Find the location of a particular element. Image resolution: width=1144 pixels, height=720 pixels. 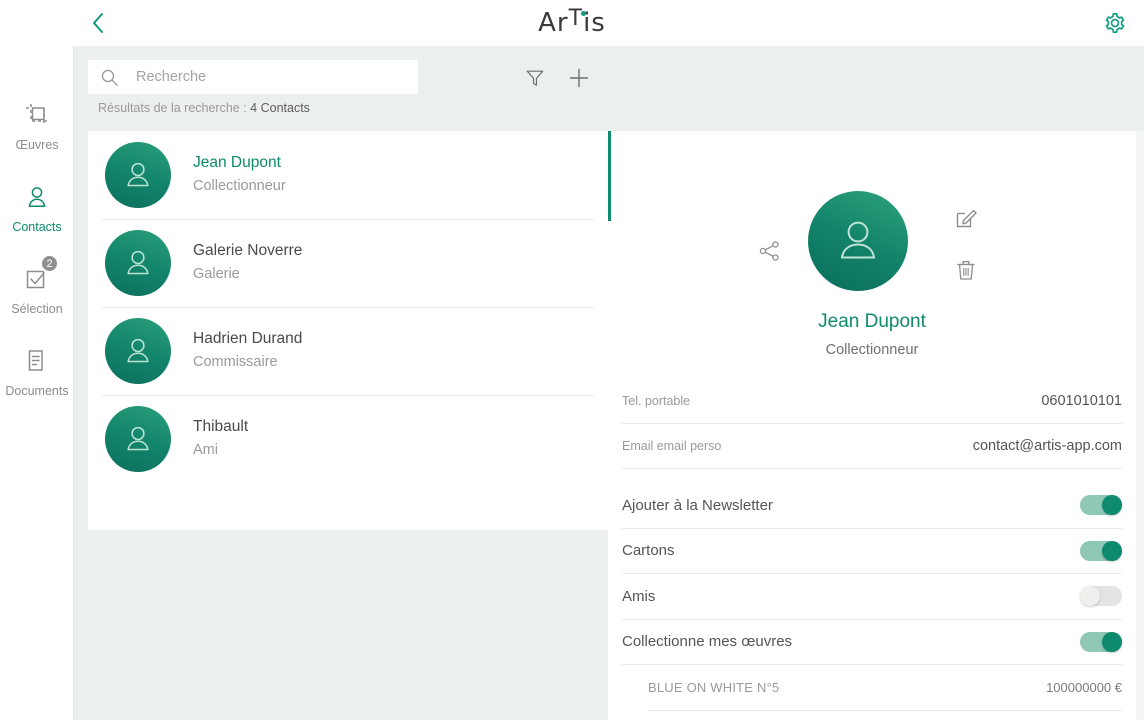

contact-name: Galerie Noverre is located at coordinates (248, 251).